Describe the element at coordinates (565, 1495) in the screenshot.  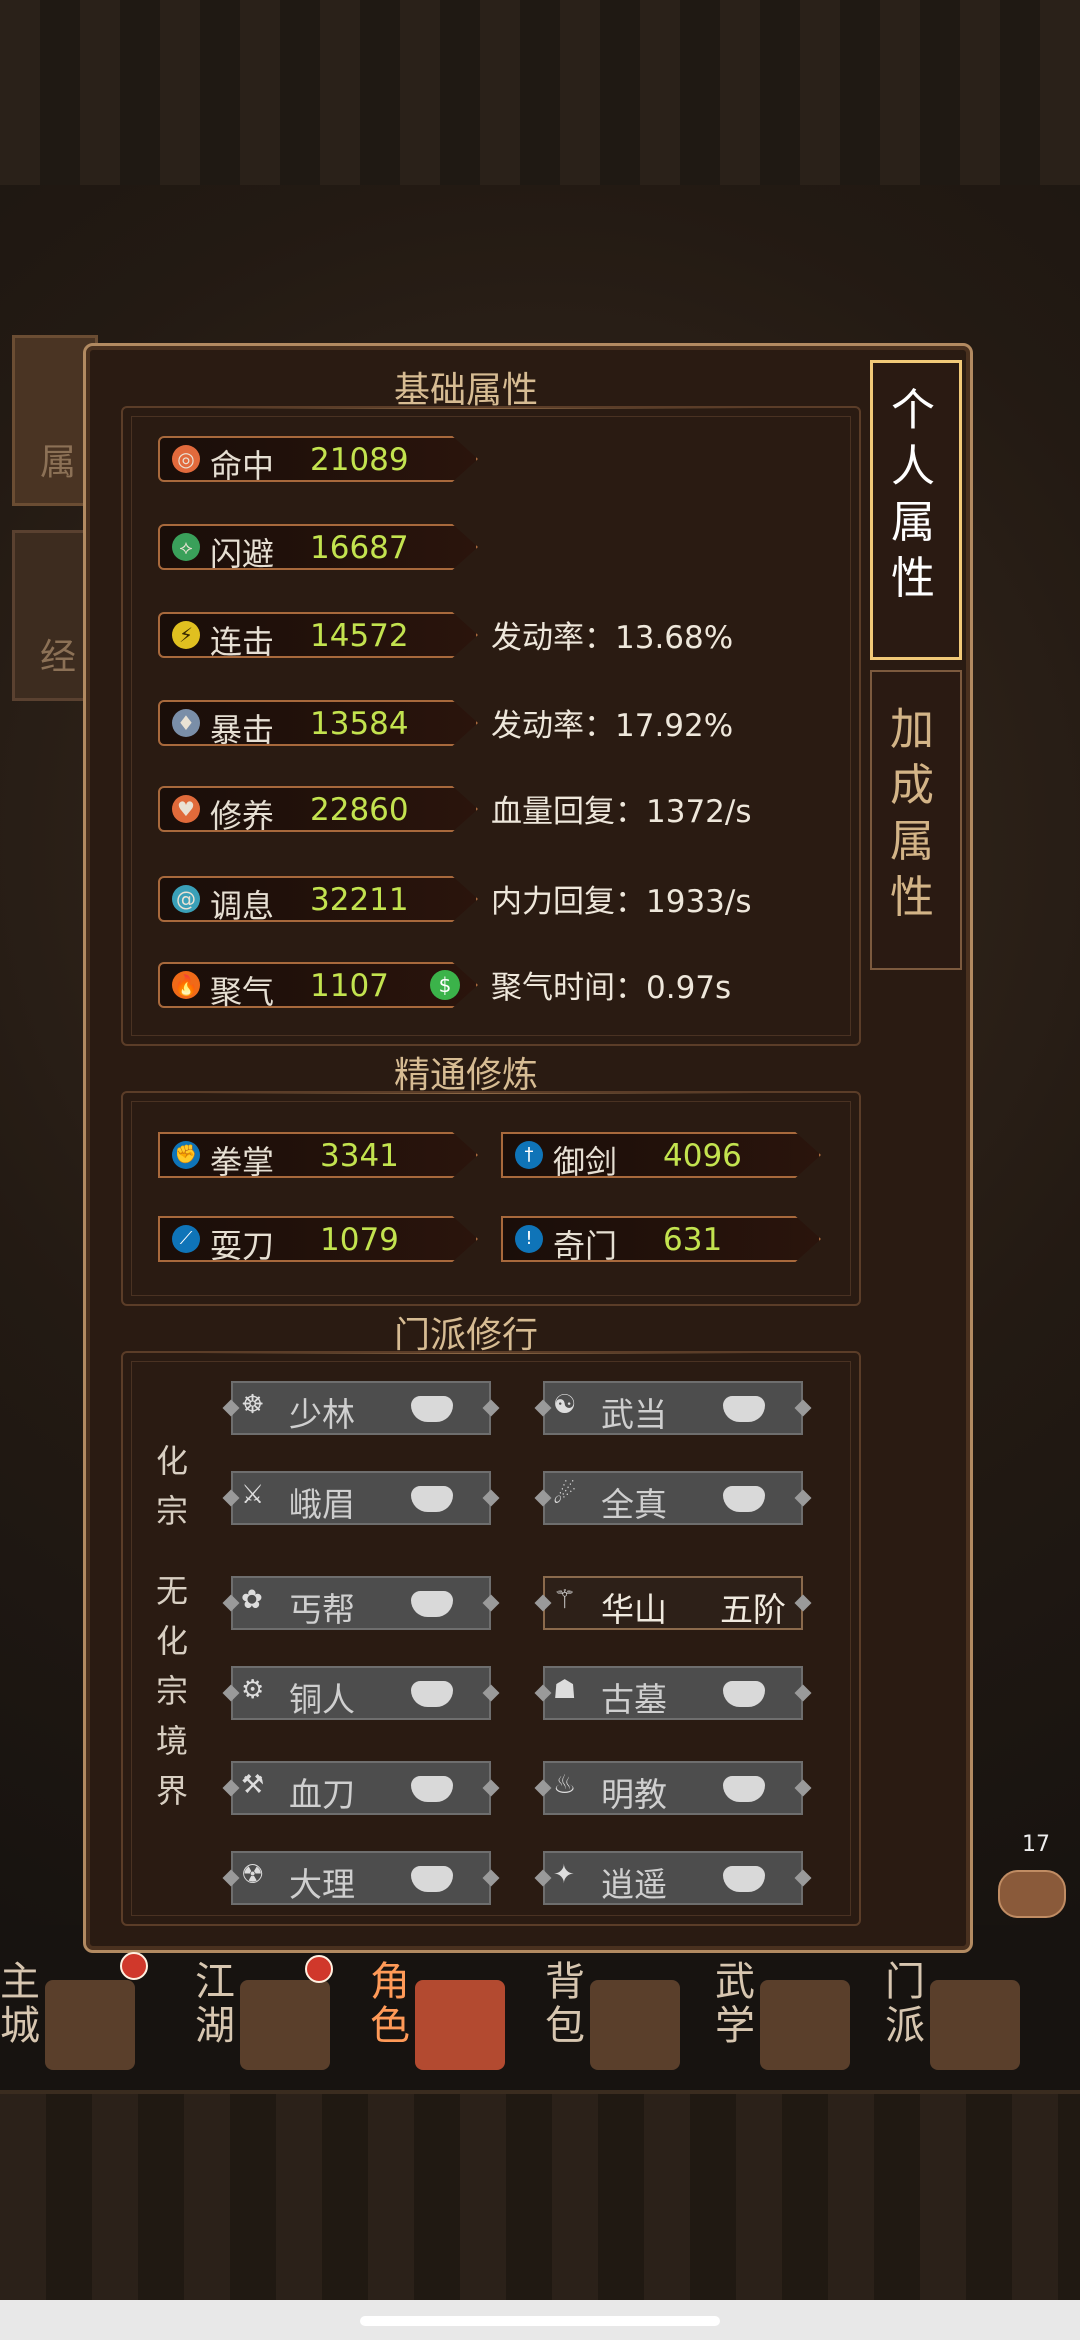
I see `quanzhen-icon: ☄` at that location.